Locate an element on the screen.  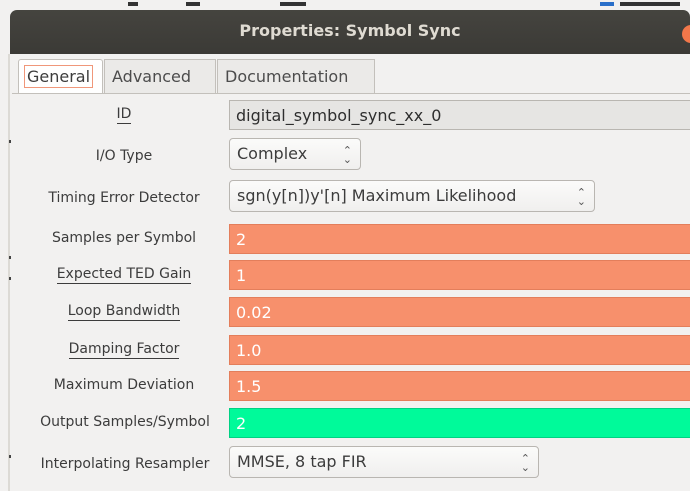
id-field: digital_symbol_sync_xx_0 is located at coordinates (459, 115).